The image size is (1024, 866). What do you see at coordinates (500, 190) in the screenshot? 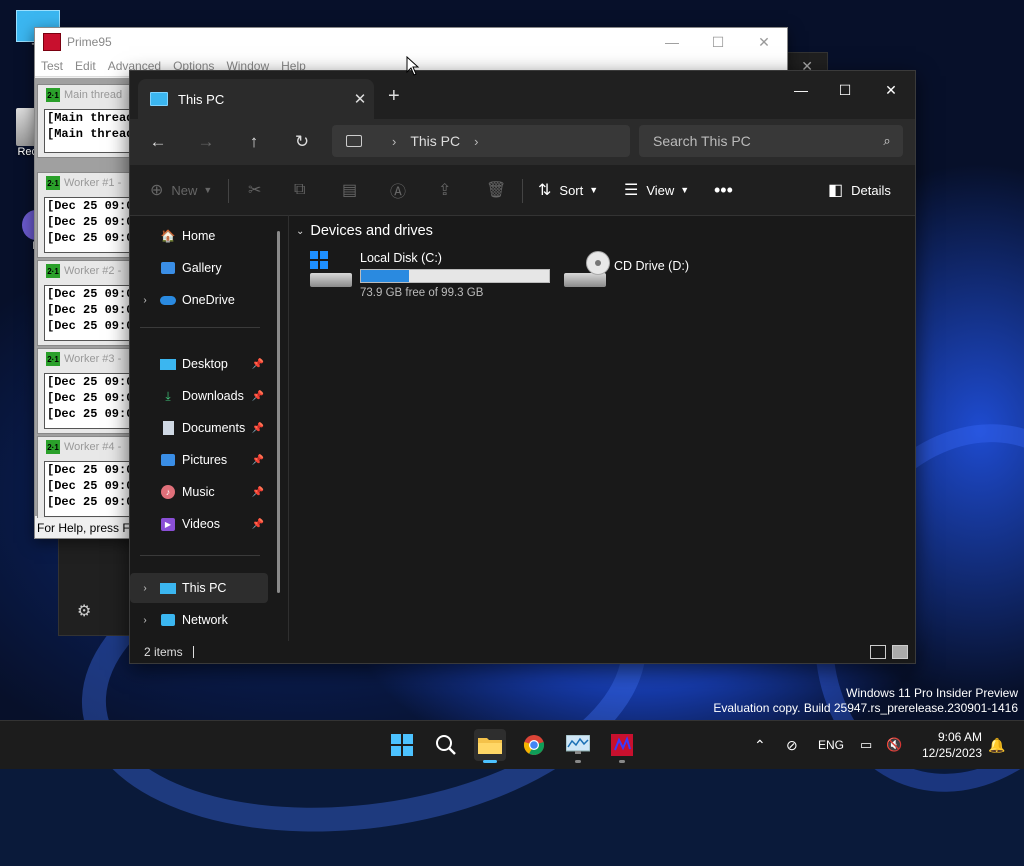
I see `delete-button: 🗑` at bounding box center [500, 190].